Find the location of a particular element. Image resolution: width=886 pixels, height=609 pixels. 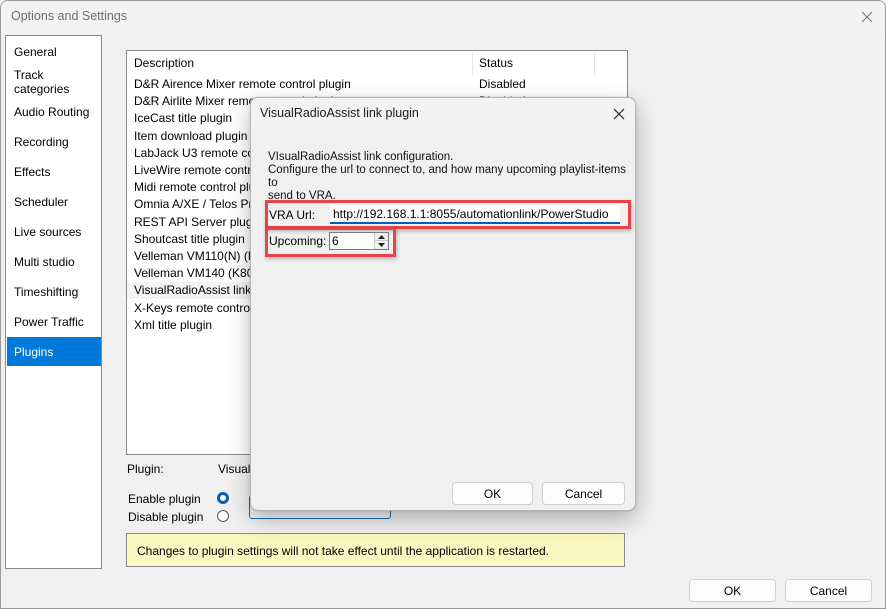

sidebar-item-label: Timeshifting is located at coordinates (46, 291).